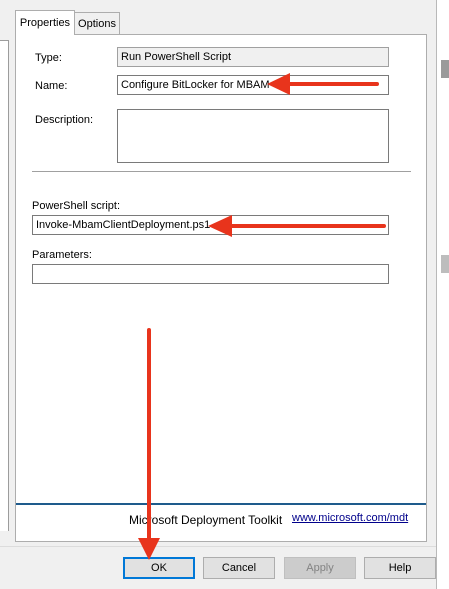 The height and width of the screenshot is (589, 449). What do you see at coordinates (445, 264) in the screenshot?
I see `background-window-edge` at bounding box center [445, 264].